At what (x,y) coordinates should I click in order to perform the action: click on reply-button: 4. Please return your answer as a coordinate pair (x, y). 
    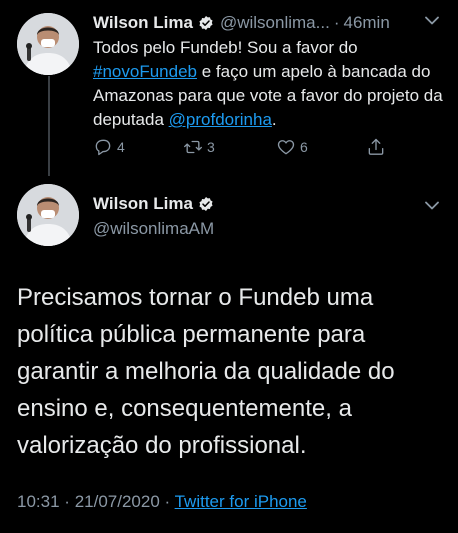
    Looking at the image, I should click on (109, 147).